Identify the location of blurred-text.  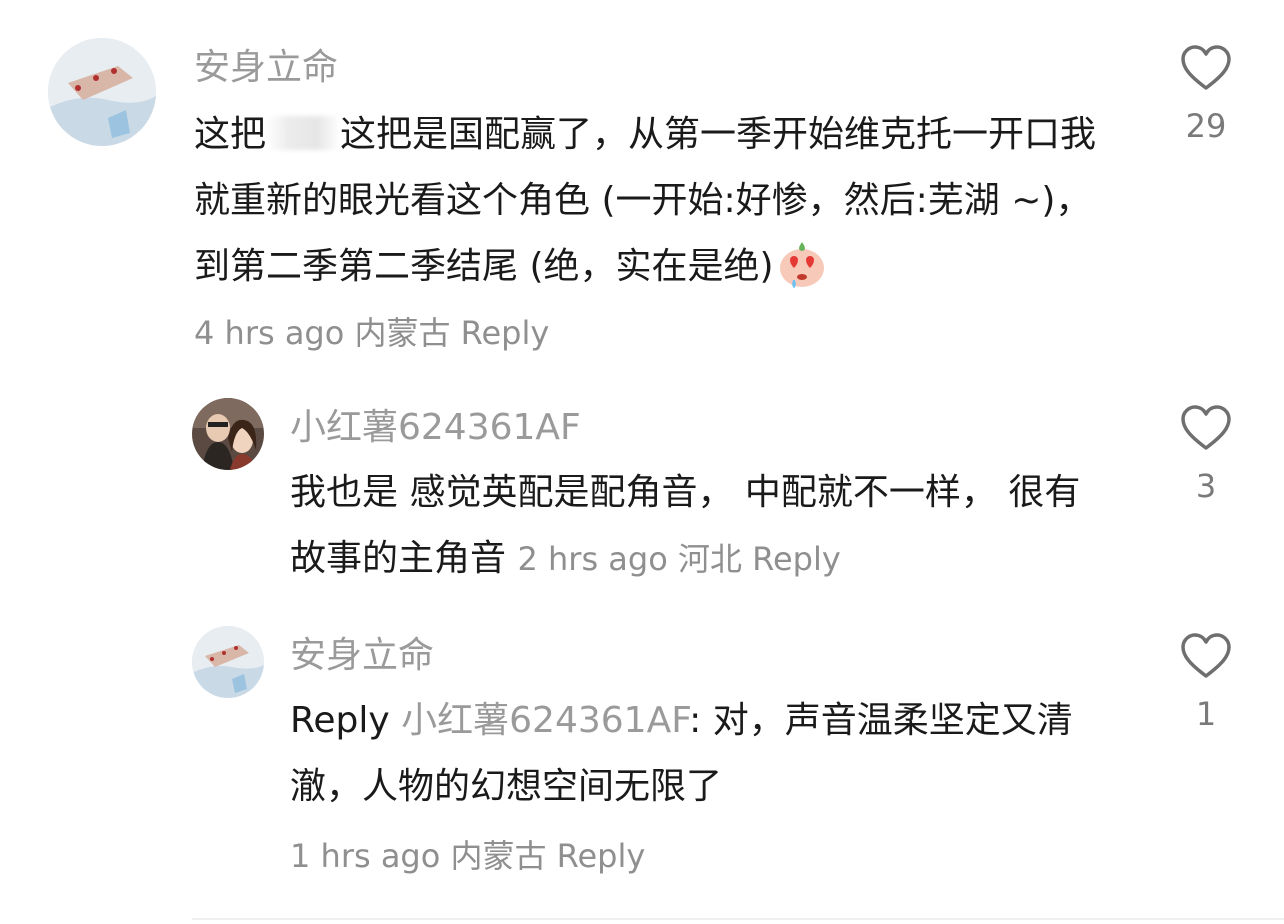
(303, 133).